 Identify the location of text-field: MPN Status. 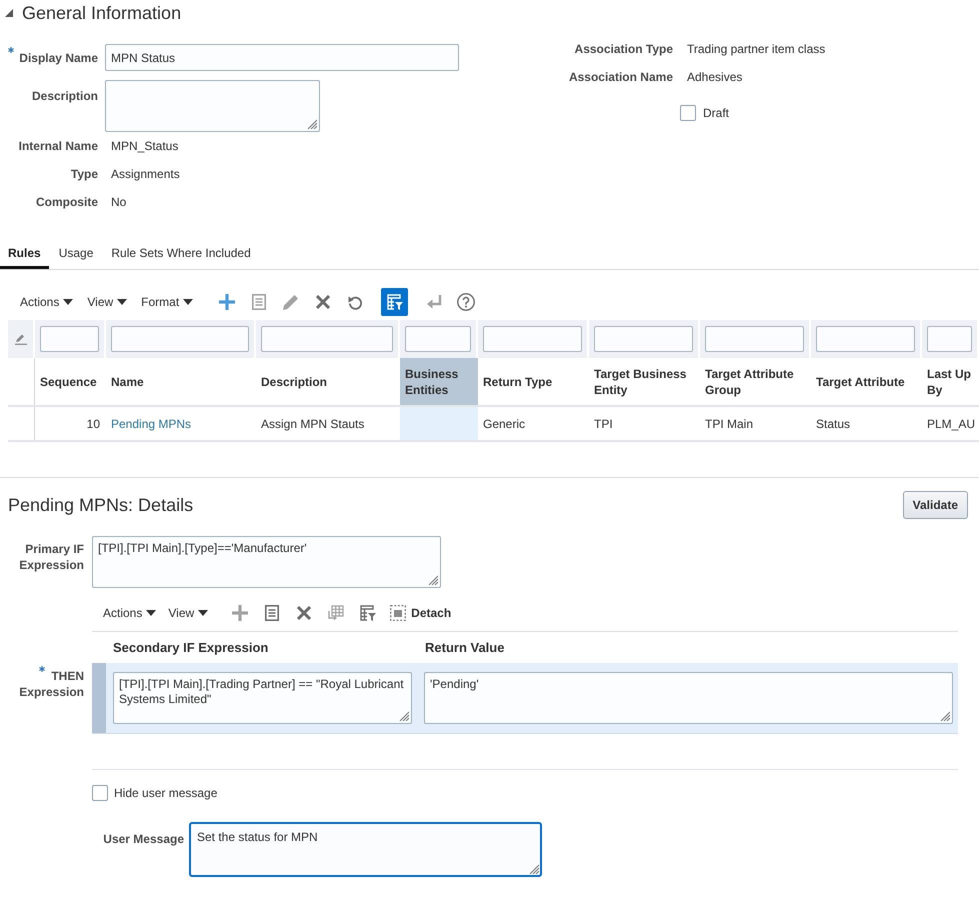
(282, 57).